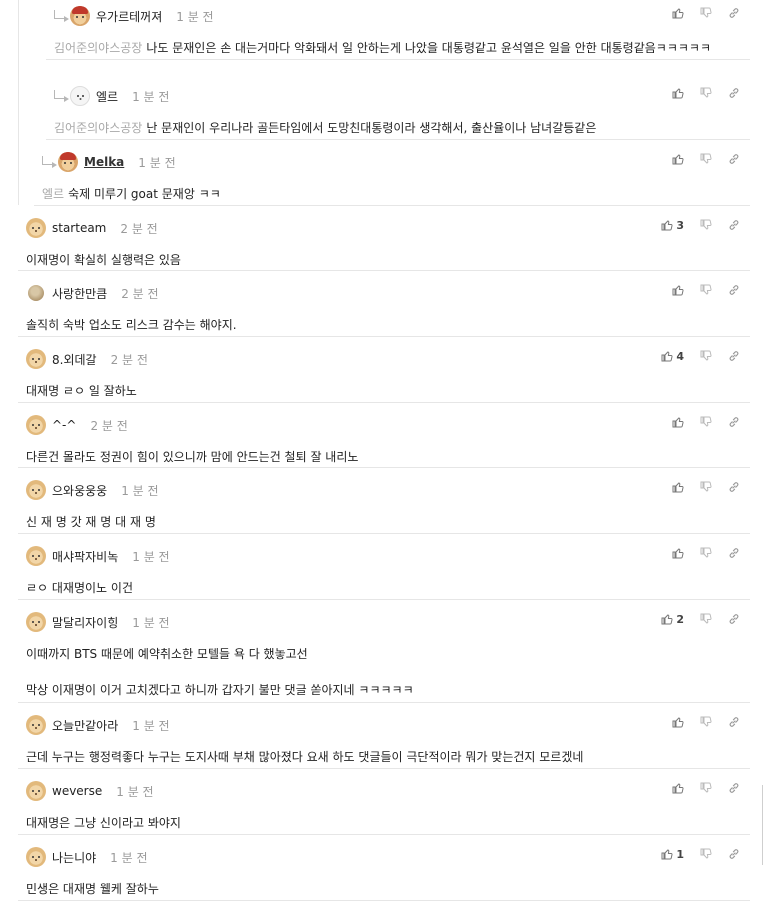 The height and width of the screenshot is (904, 766). I want to click on comment-author: 말달리자이힝, so click(85, 622).